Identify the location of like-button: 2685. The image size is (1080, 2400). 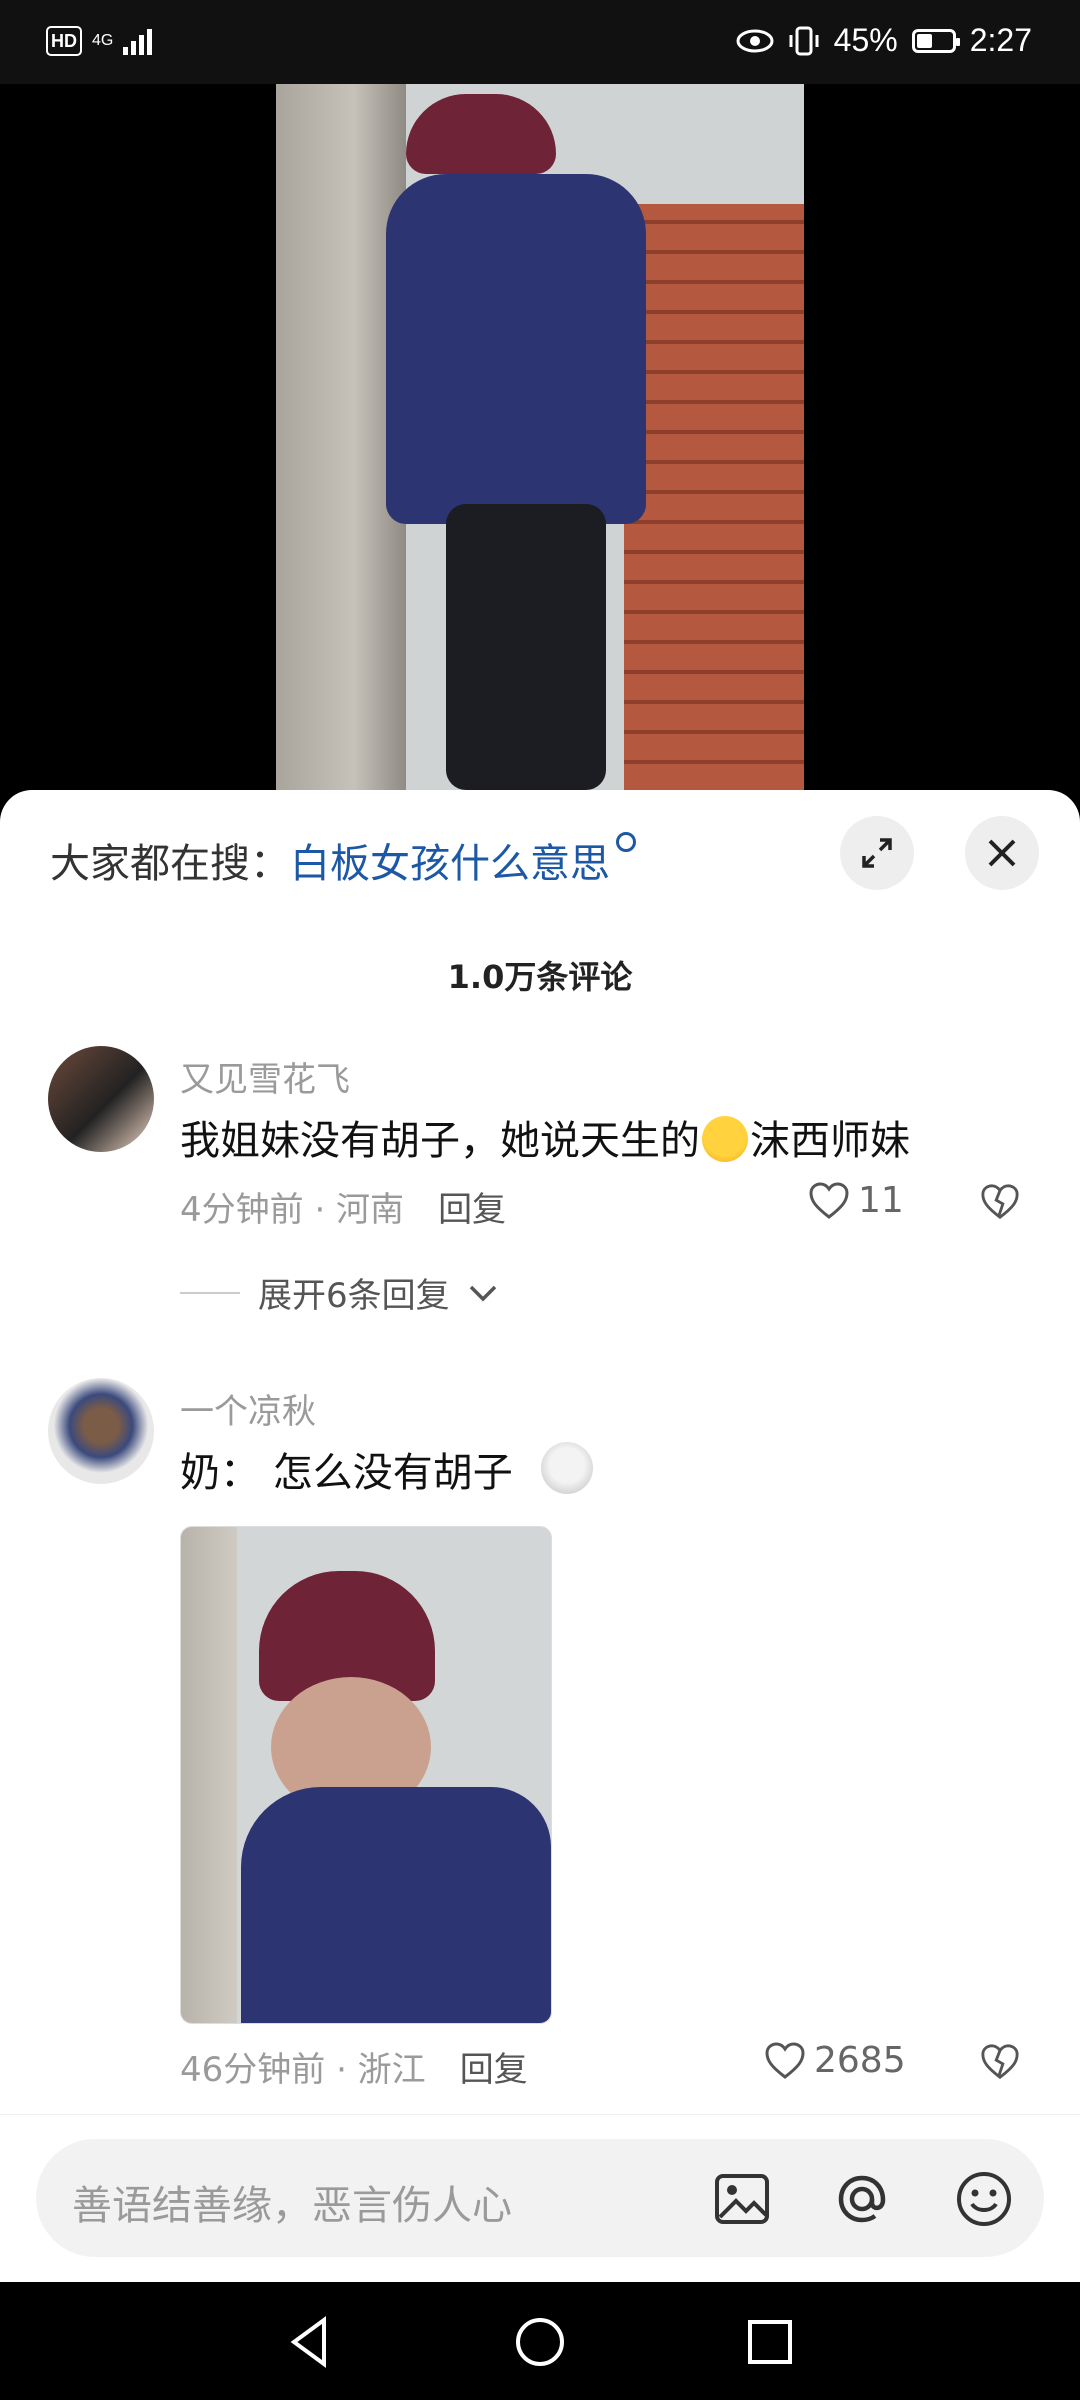
(835, 2060).